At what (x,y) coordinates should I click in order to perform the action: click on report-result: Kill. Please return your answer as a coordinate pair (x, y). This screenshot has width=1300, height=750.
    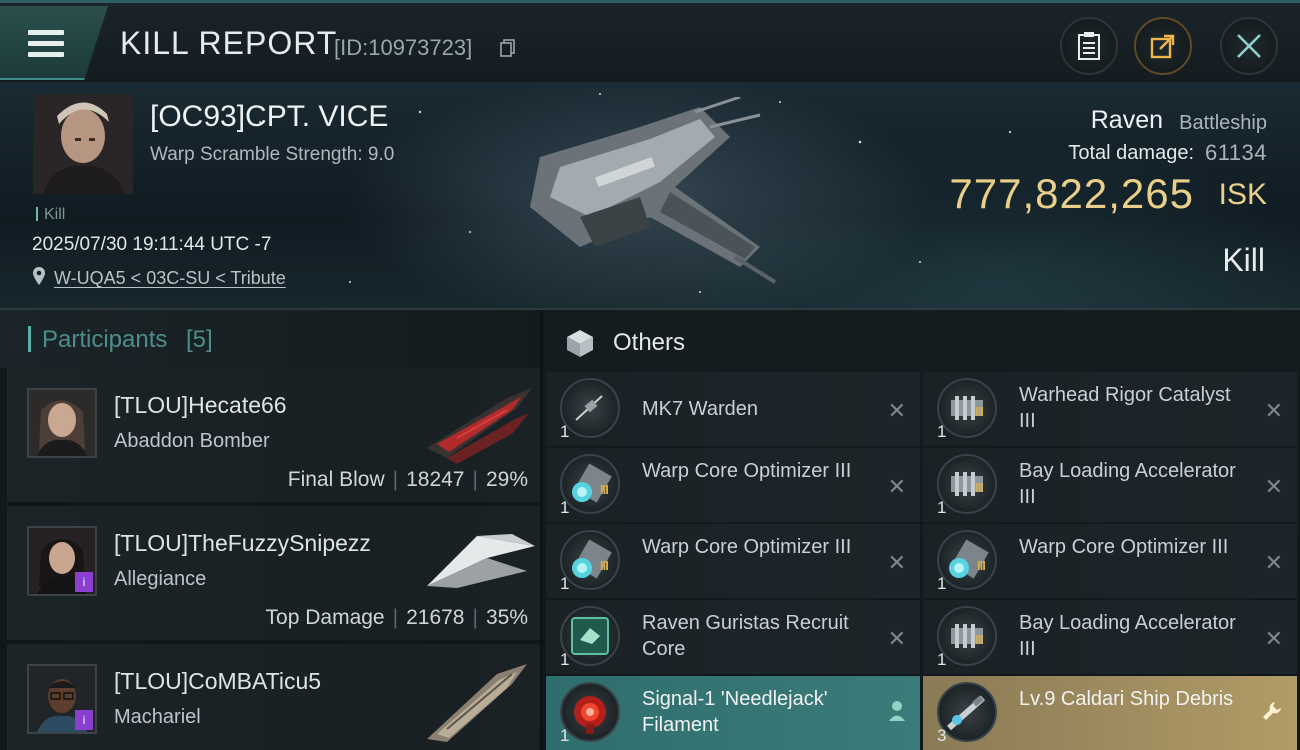
    Looking at the image, I should click on (1243, 260).